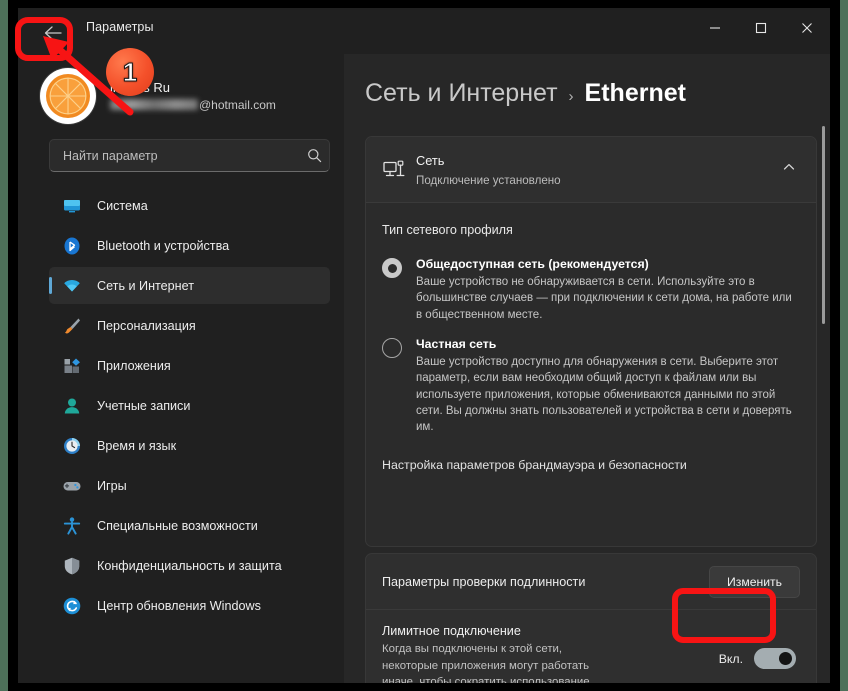 Image resolution: width=848 pixels, height=691 pixels. What do you see at coordinates (189, 365) in the screenshot?
I see `sidebar-item-apps: Приложения` at bounding box center [189, 365].